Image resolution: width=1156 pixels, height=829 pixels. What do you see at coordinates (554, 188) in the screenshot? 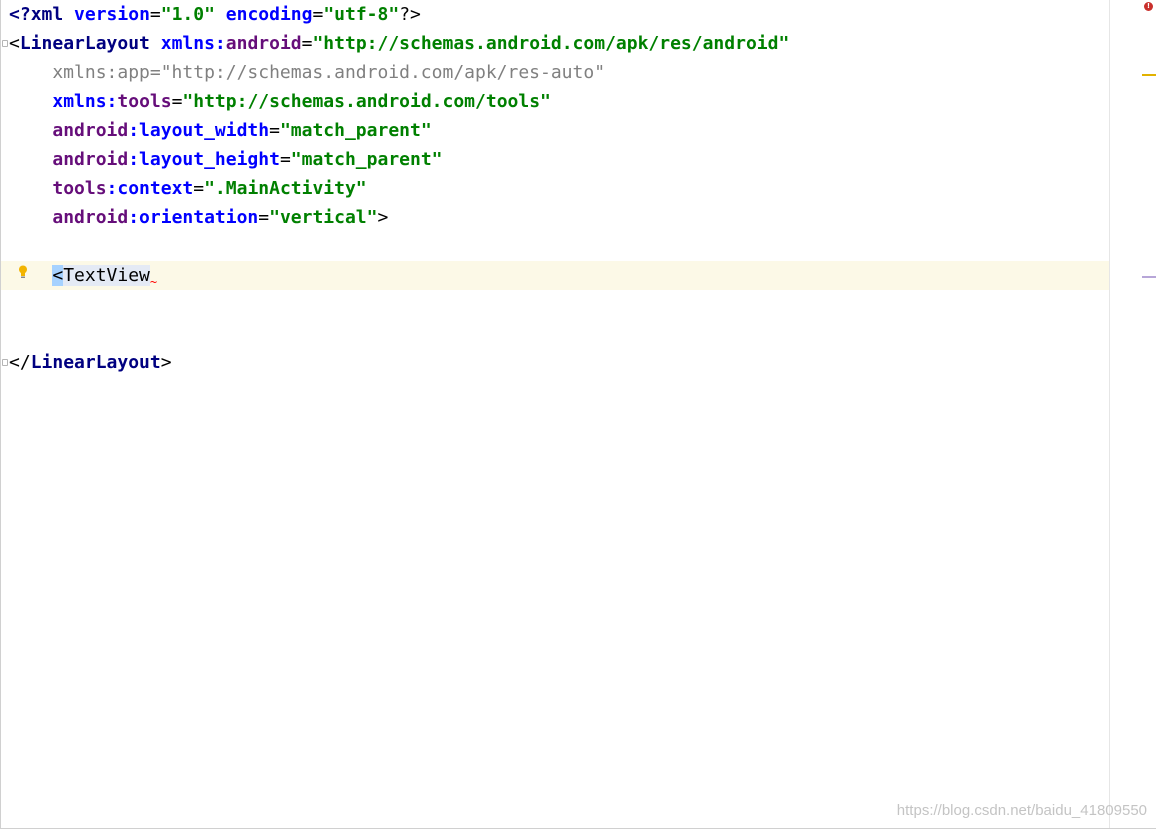
I see `code-line: tools:context=".MainActivity"` at bounding box center [554, 188].